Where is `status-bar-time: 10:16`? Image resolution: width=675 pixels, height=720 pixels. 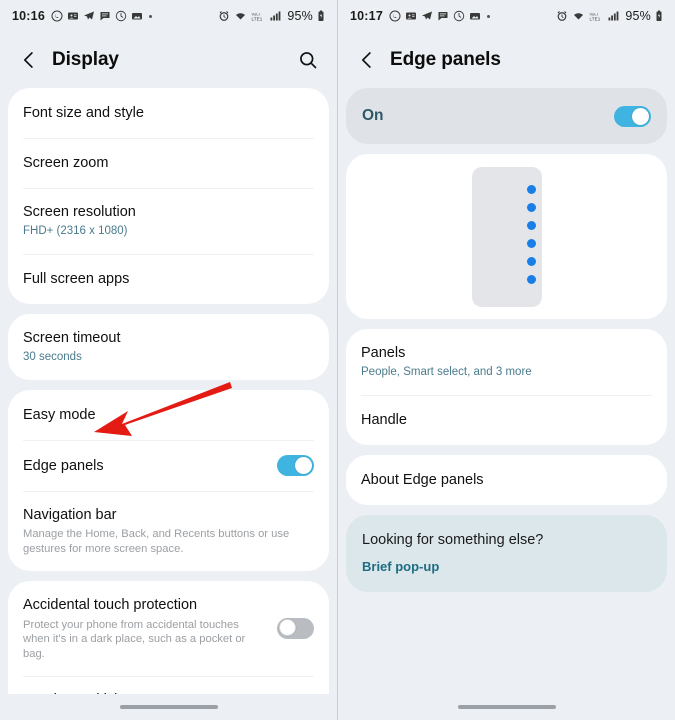
status-bar-time: 10:16 is located at coordinates (28, 16).